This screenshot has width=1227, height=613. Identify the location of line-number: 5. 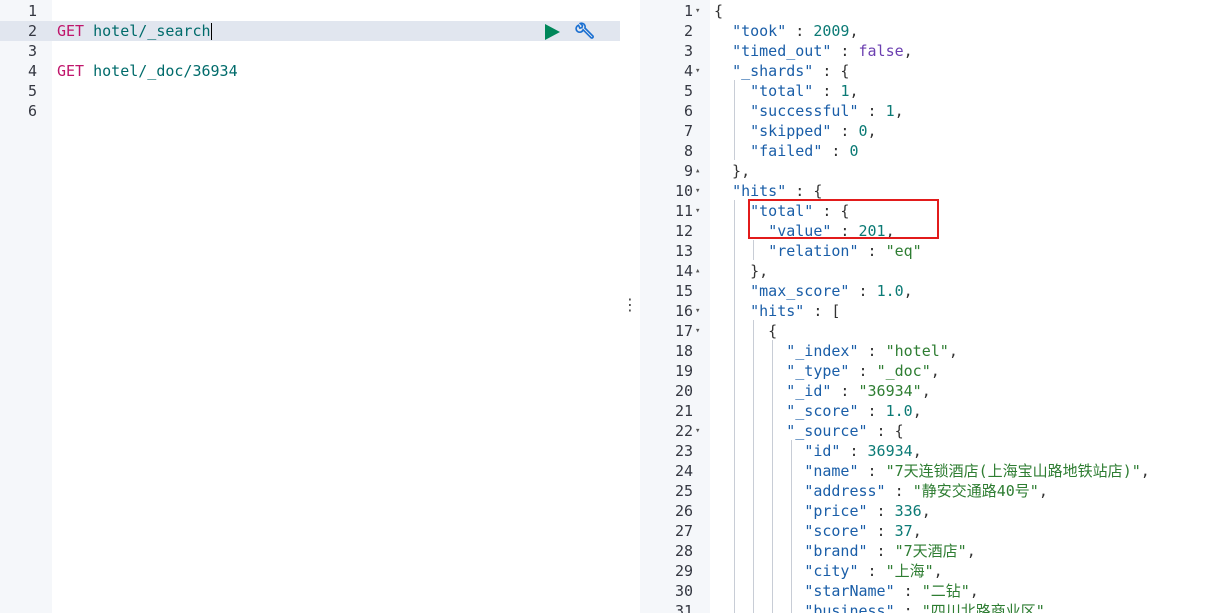
(32, 91).